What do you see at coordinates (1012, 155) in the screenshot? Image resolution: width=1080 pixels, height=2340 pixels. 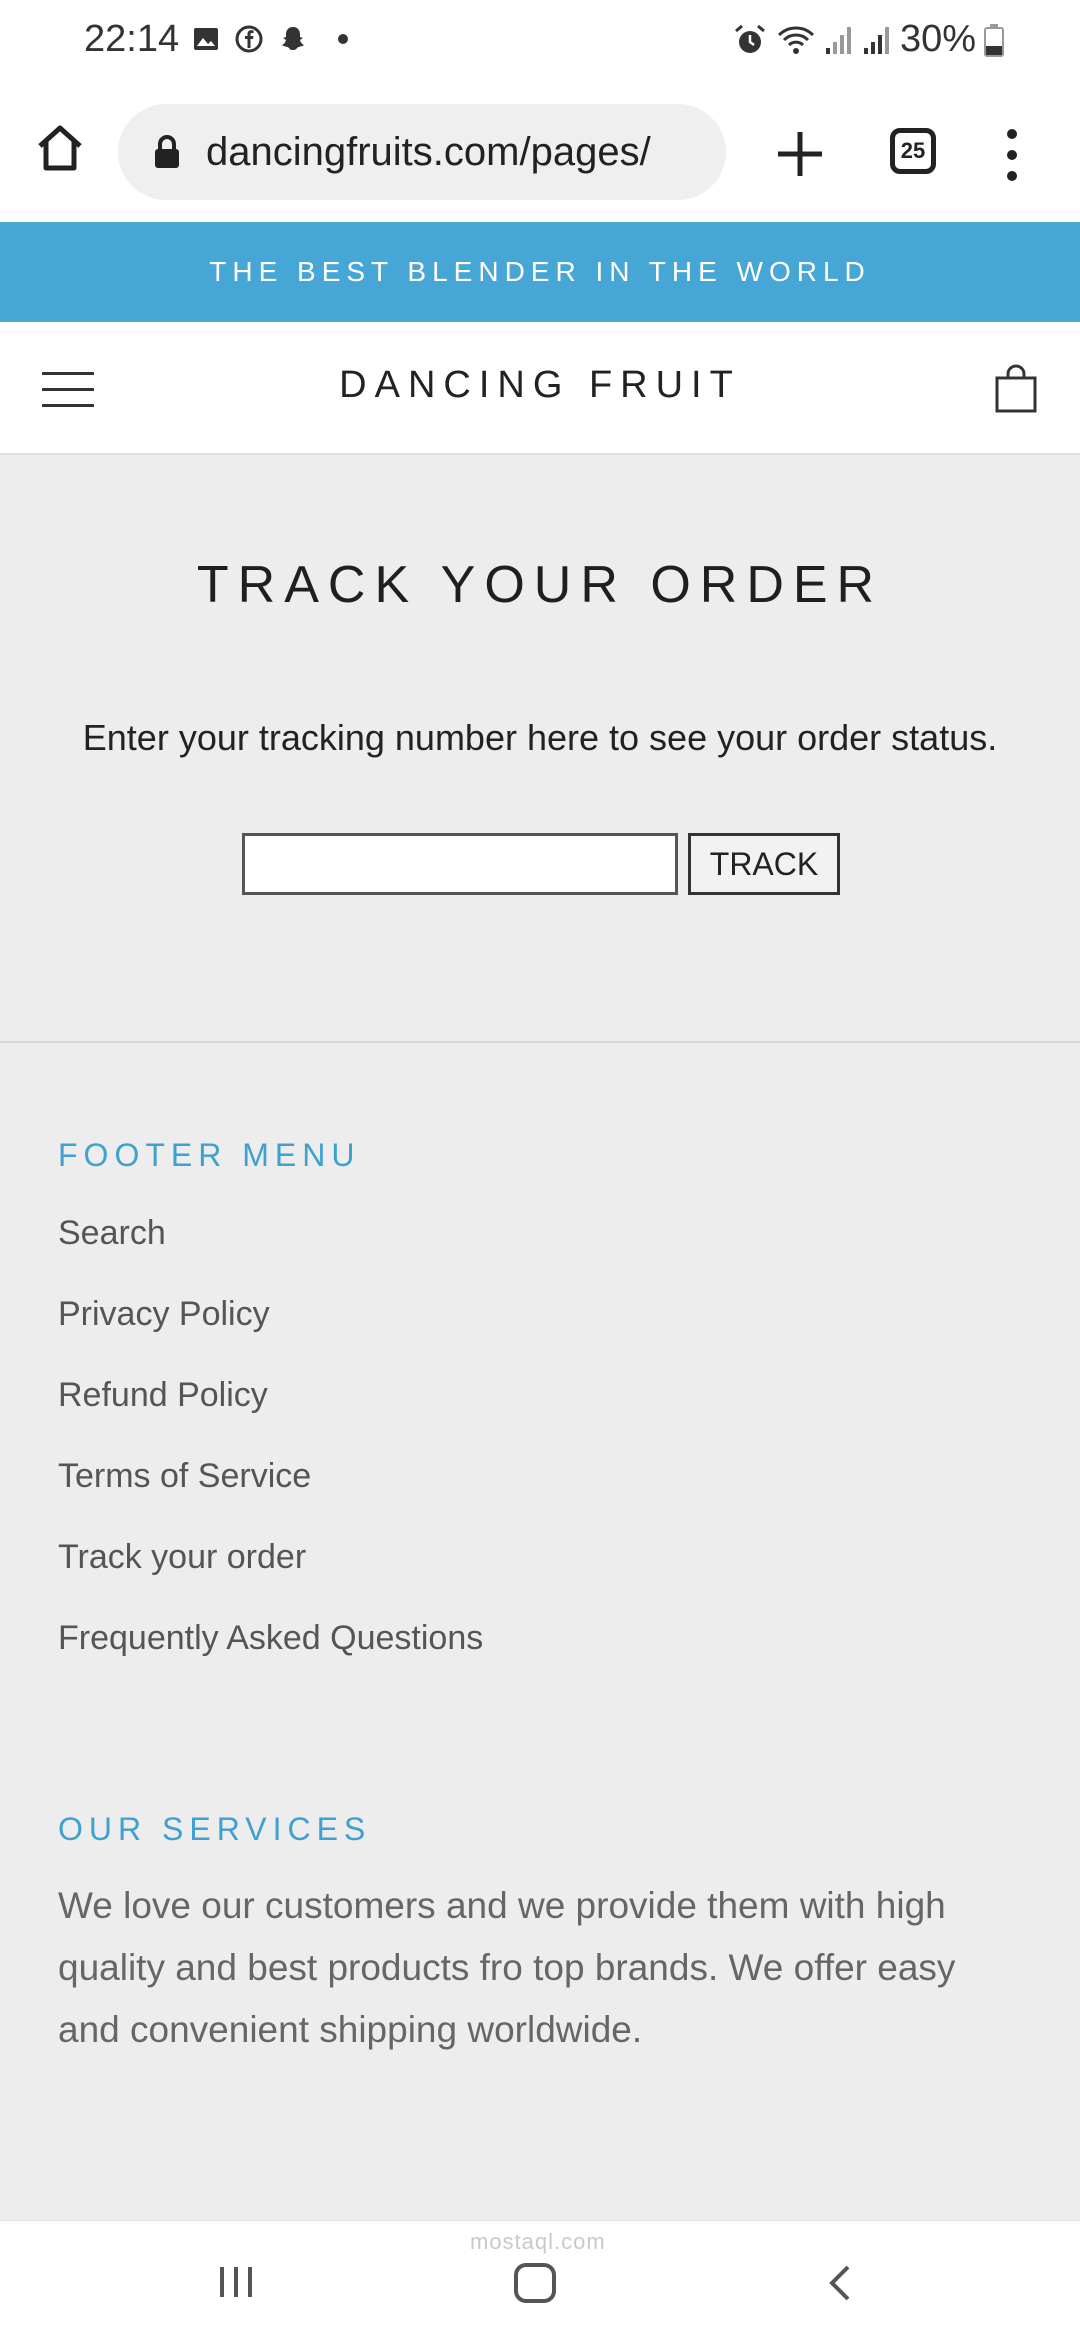 I see `more-menu-icon` at bounding box center [1012, 155].